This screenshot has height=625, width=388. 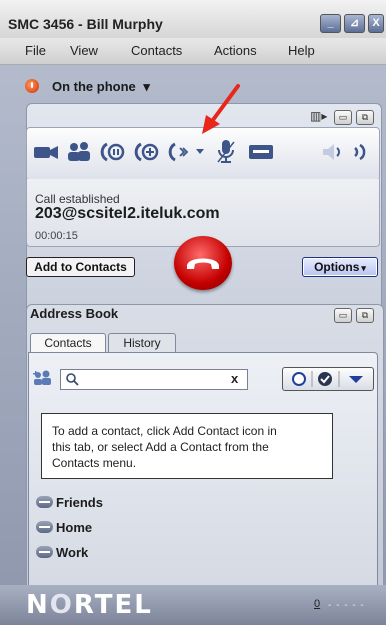 I want to click on panel-minimize-icon: ▭, so click(x=343, y=117).